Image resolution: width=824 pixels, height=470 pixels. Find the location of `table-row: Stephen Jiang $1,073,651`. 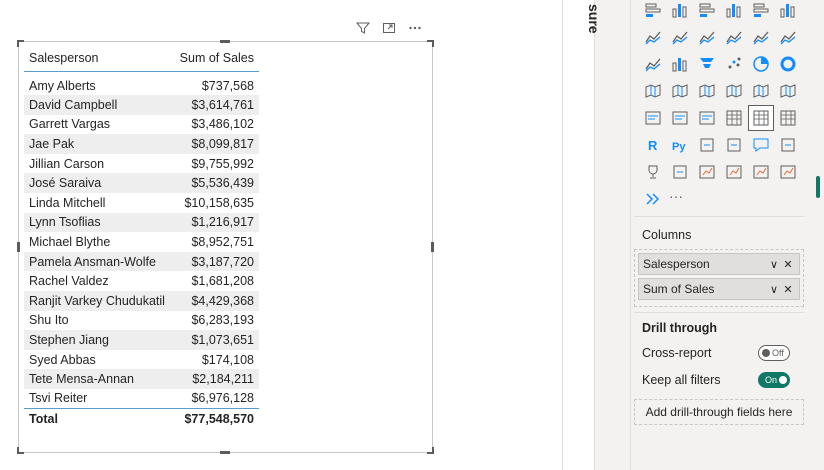

table-row: Stephen Jiang $1,073,651 is located at coordinates (141, 340).